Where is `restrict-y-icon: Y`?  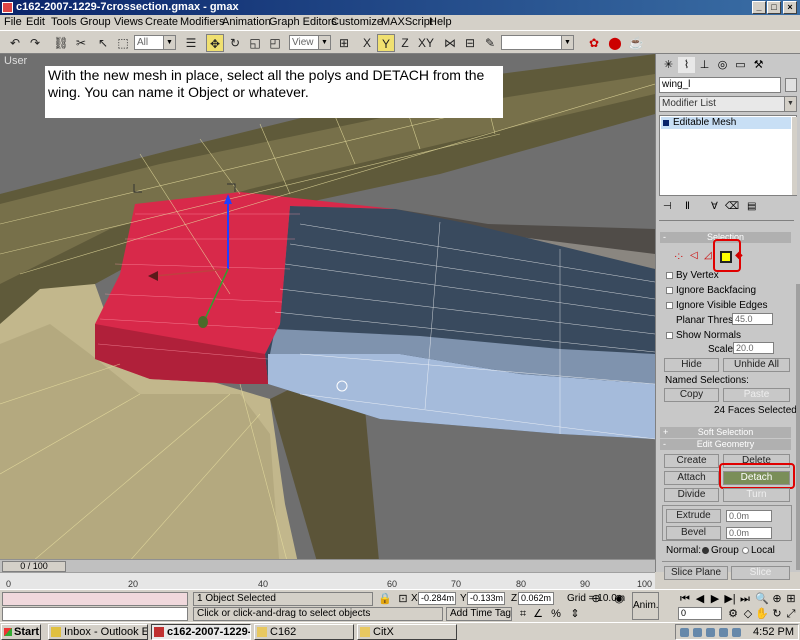 restrict-y-icon: Y is located at coordinates (386, 43).